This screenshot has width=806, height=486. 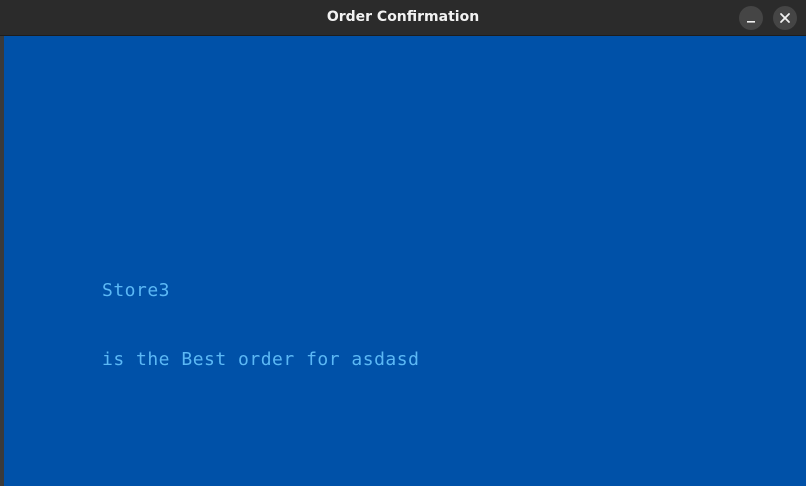 I want to click on minimize-icon, so click(x=751, y=22).